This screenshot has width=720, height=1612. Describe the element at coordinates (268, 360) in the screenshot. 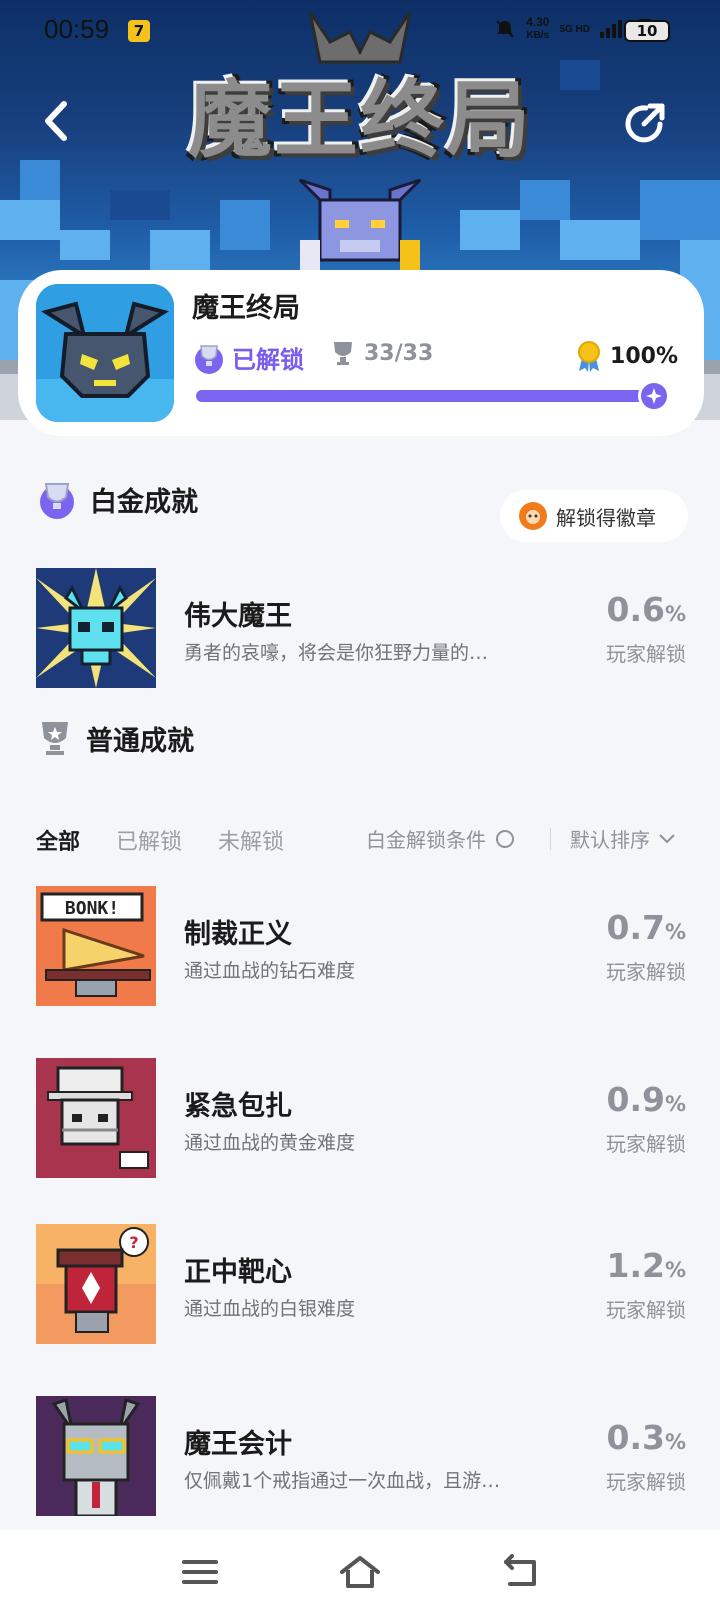

I see `unlock-status-text: 已解锁` at that location.